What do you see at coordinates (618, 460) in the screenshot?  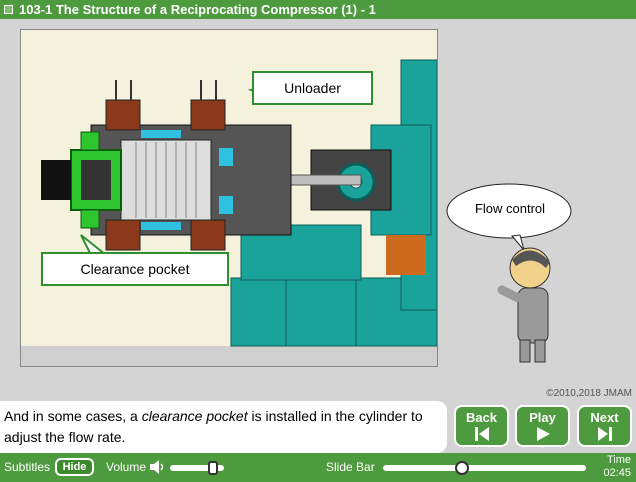 I see `time-label: Time` at bounding box center [618, 460].